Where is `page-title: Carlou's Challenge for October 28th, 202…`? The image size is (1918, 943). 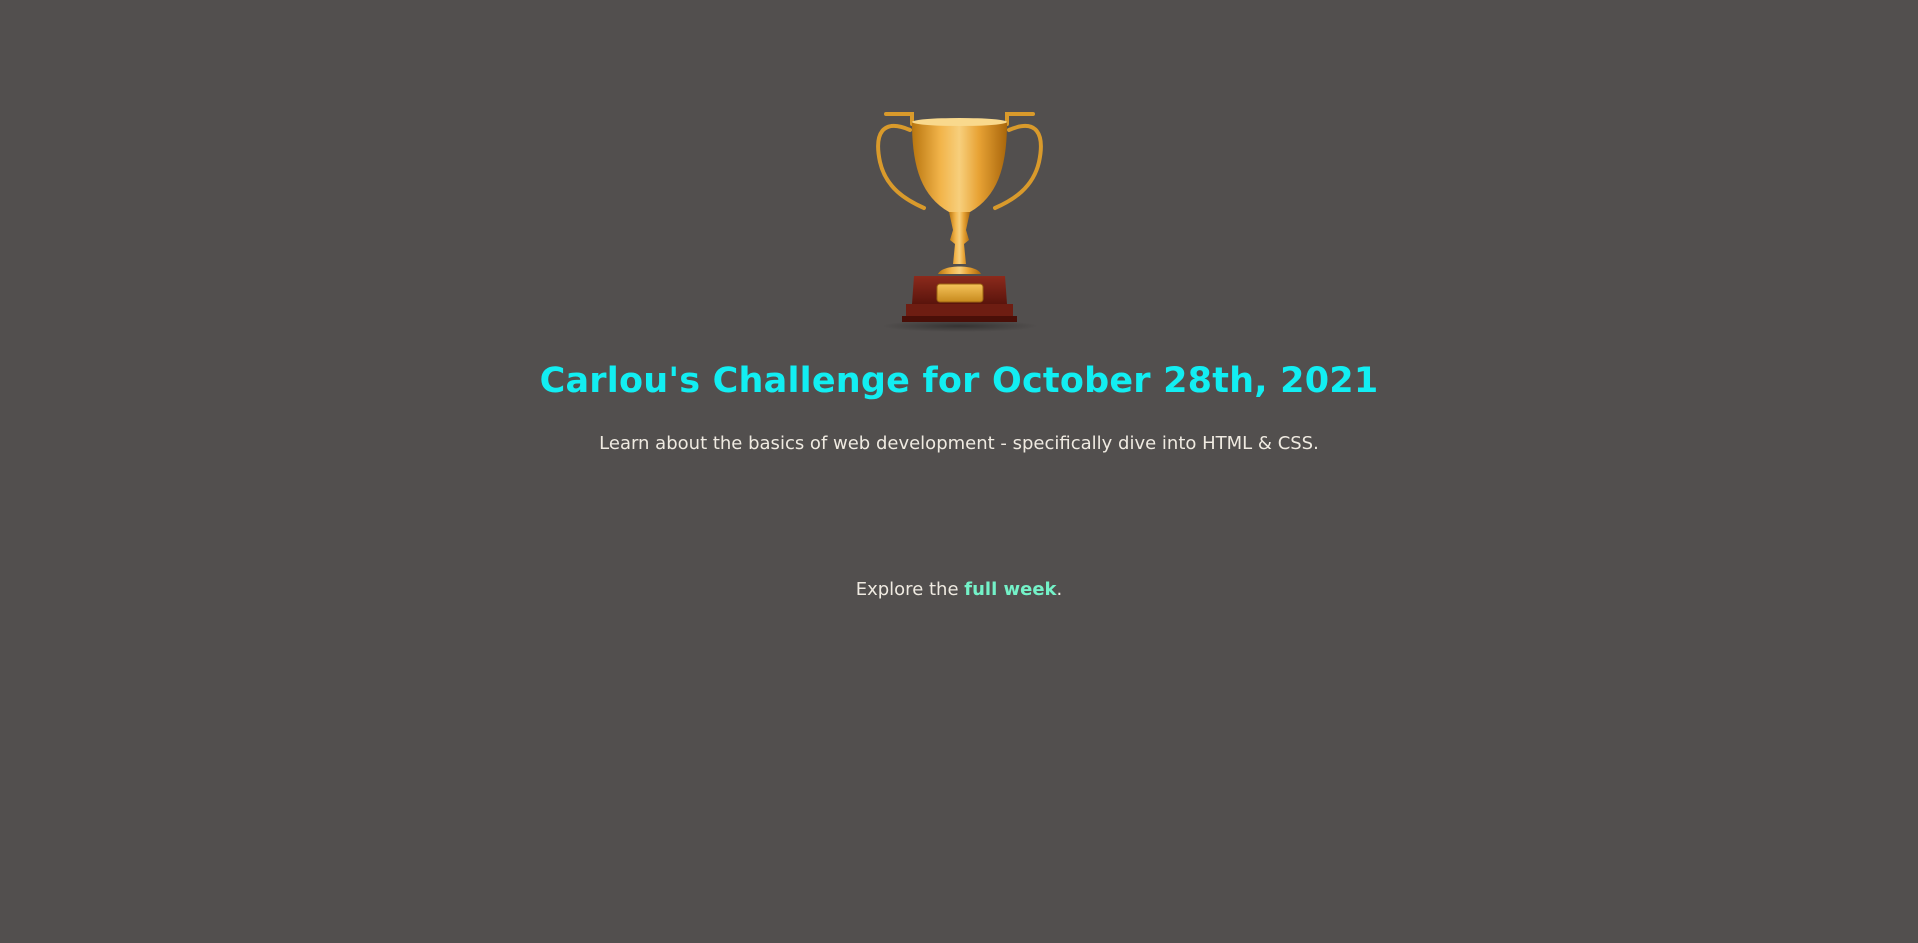
page-title: Carlou's Challenge for October 28th, 202… is located at coordinates (959, 381).